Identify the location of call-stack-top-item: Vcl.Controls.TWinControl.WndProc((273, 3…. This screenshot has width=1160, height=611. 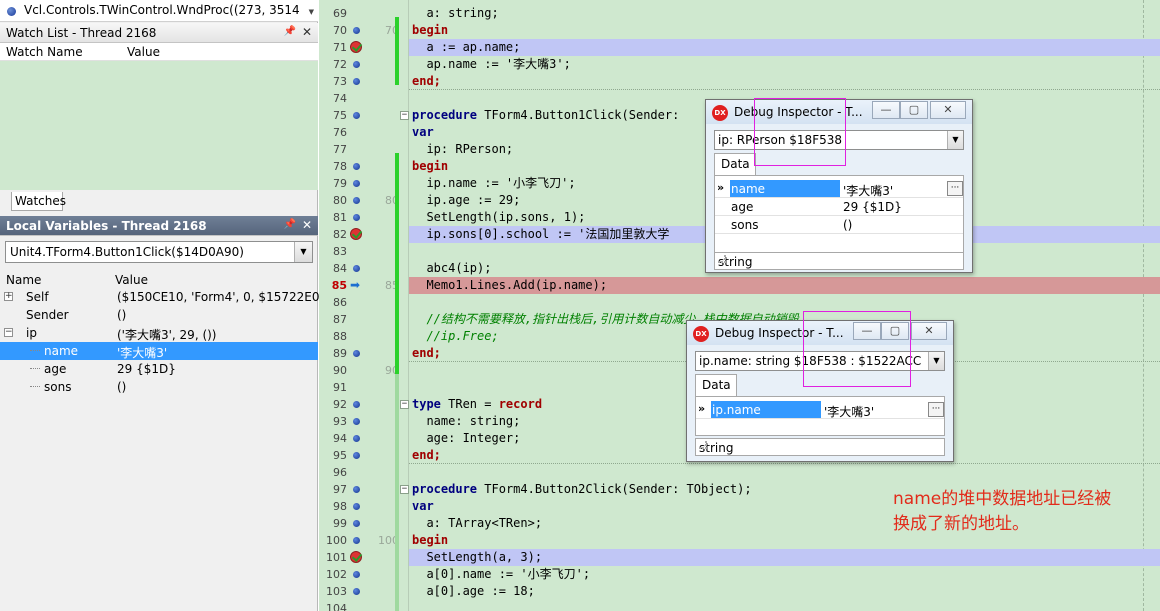
(159, 11).